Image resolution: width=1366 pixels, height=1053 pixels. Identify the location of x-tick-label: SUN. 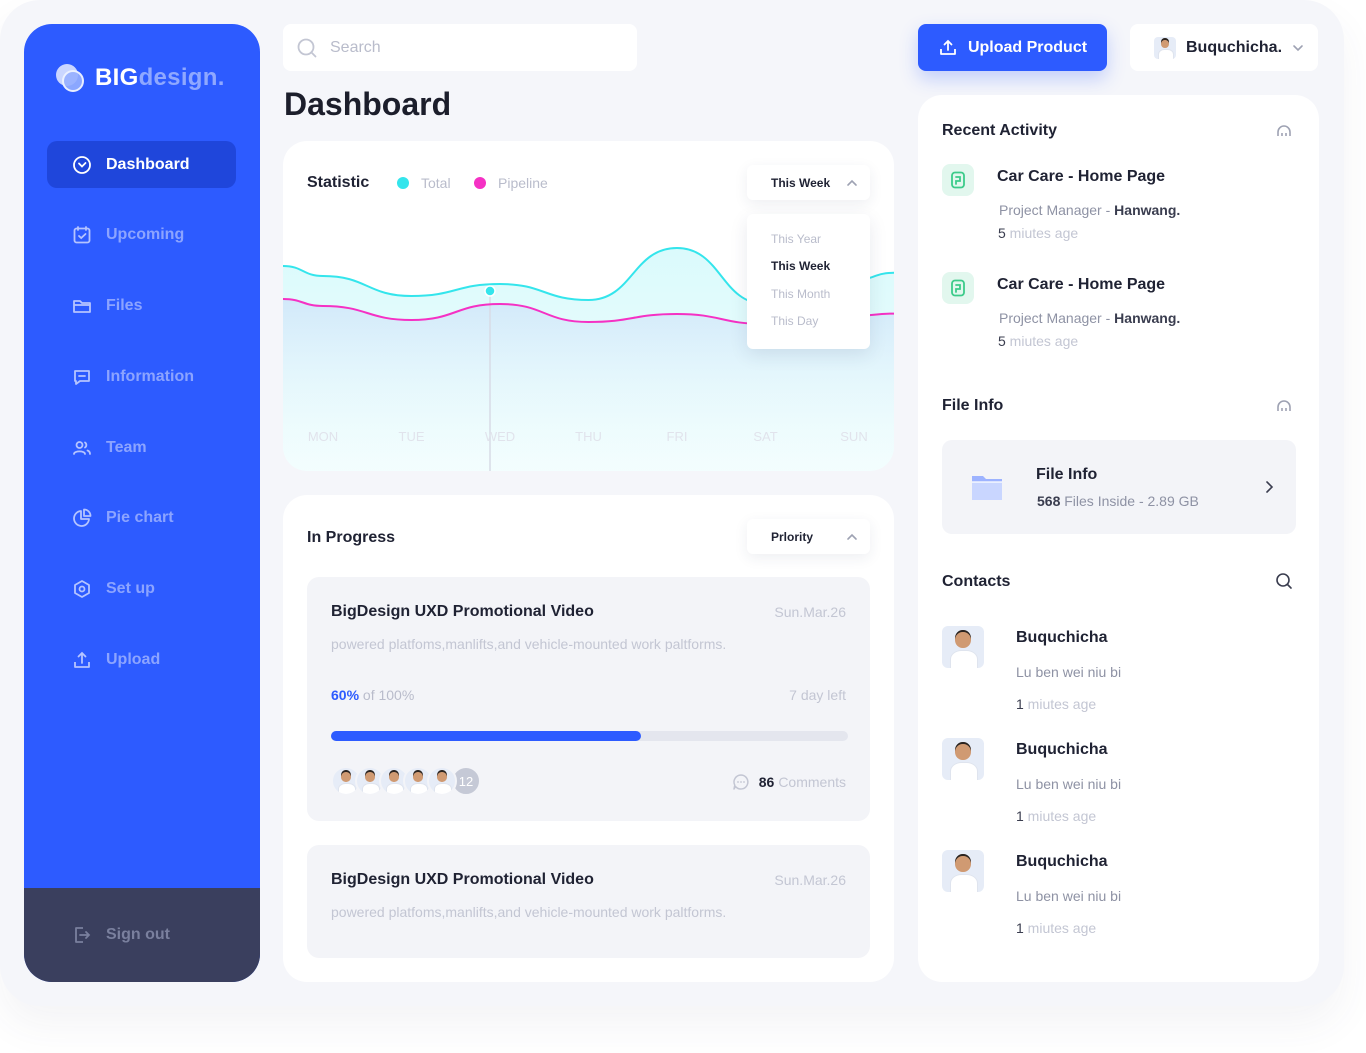
(853, 436).